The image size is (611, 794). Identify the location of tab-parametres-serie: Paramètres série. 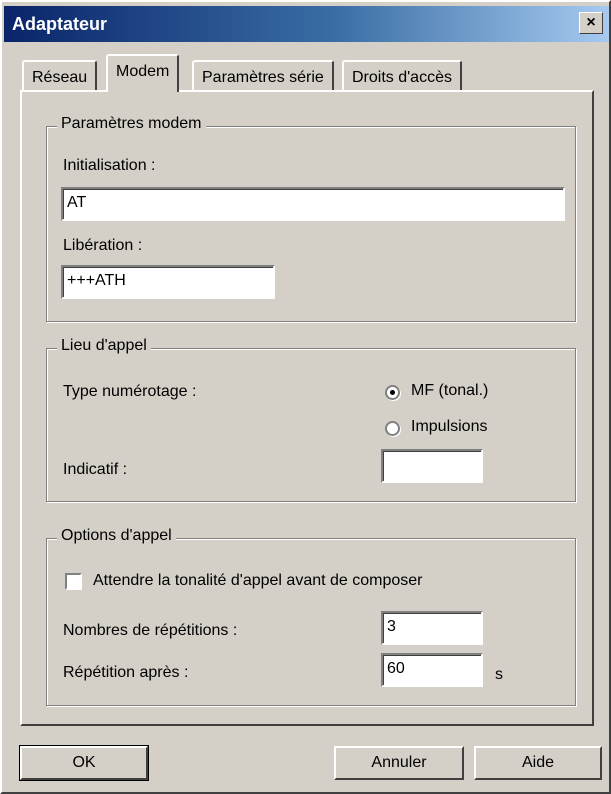
(263, 76).